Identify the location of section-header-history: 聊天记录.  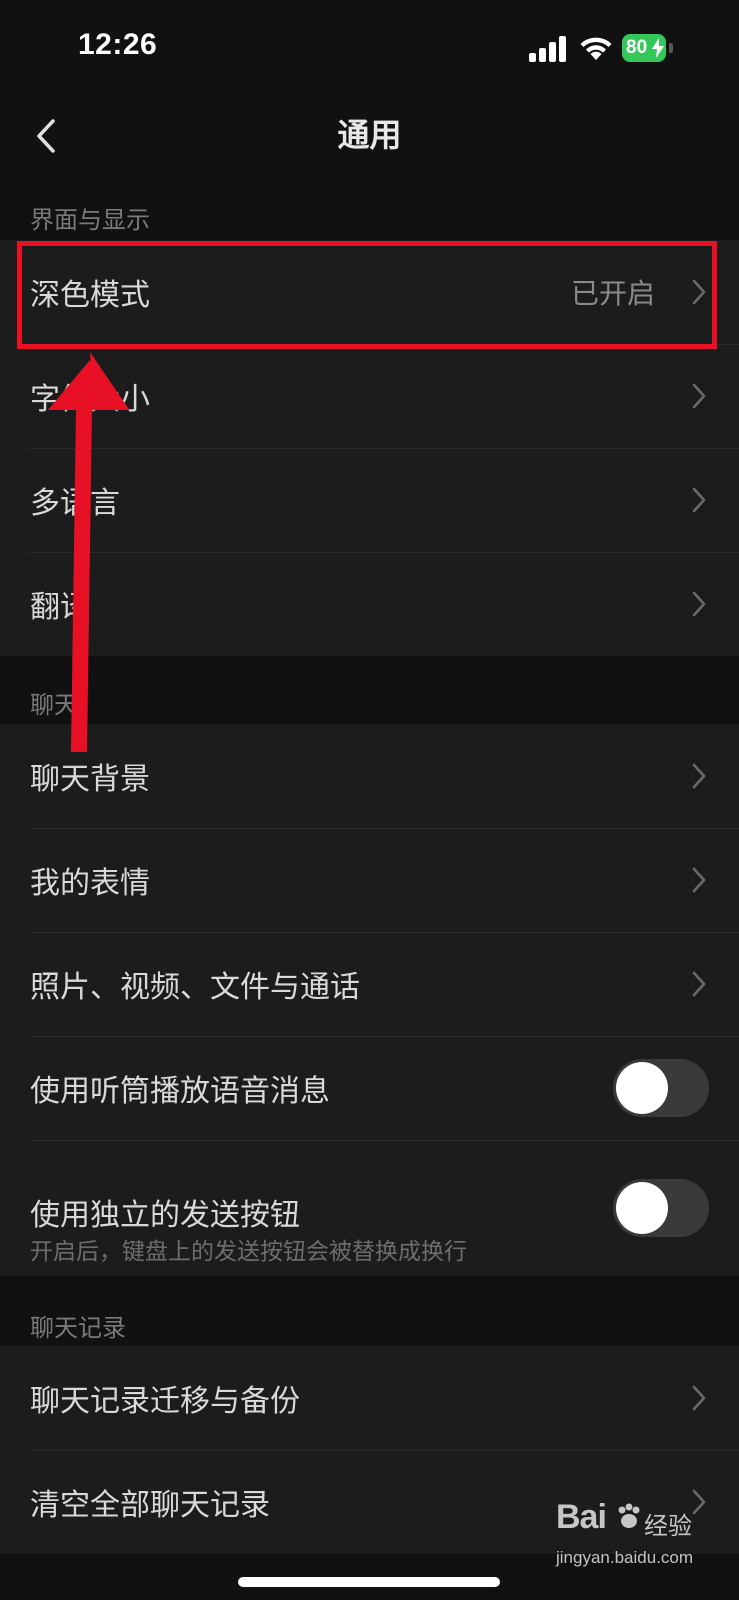
(78, 1328).